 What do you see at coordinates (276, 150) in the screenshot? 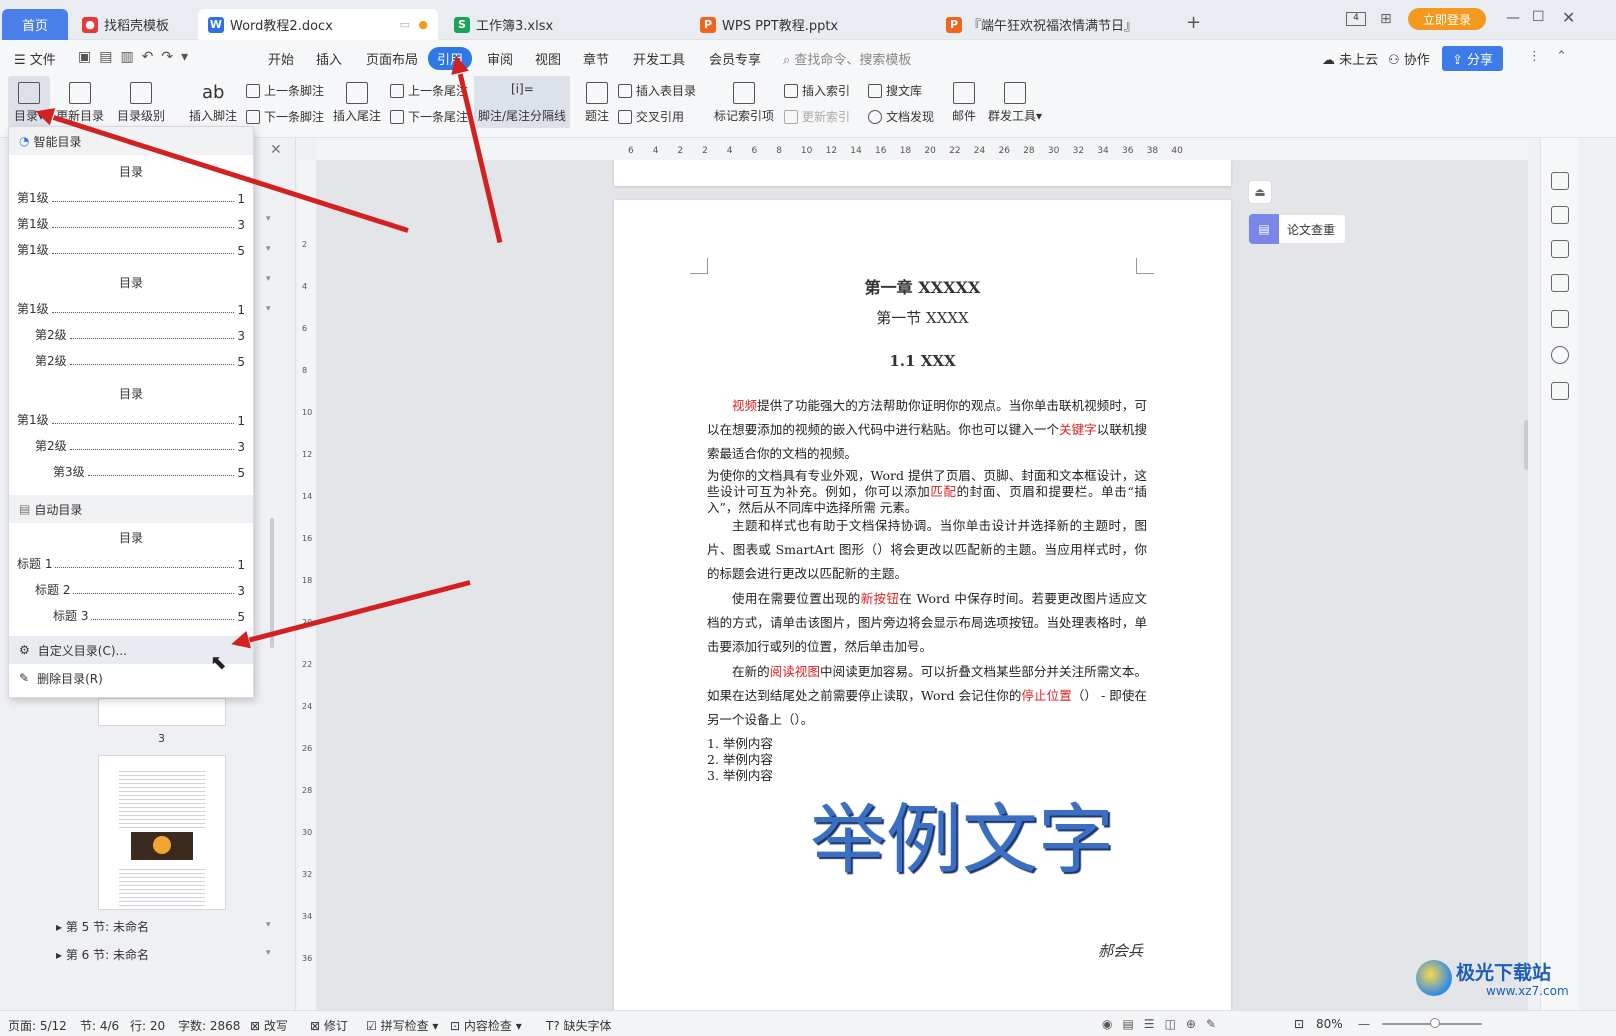
I see `close-panel-icon: ✕` at bounding box center [276, 150].